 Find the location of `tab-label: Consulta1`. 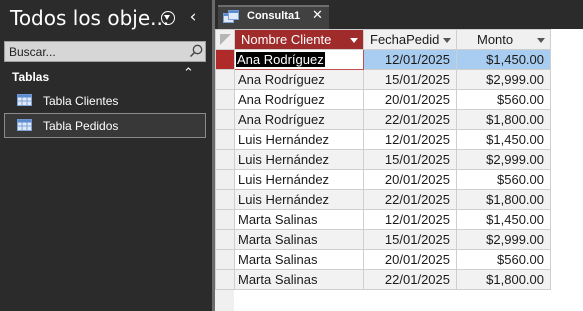

tab-label: Consulta1 is located at coordinates (274, 16).